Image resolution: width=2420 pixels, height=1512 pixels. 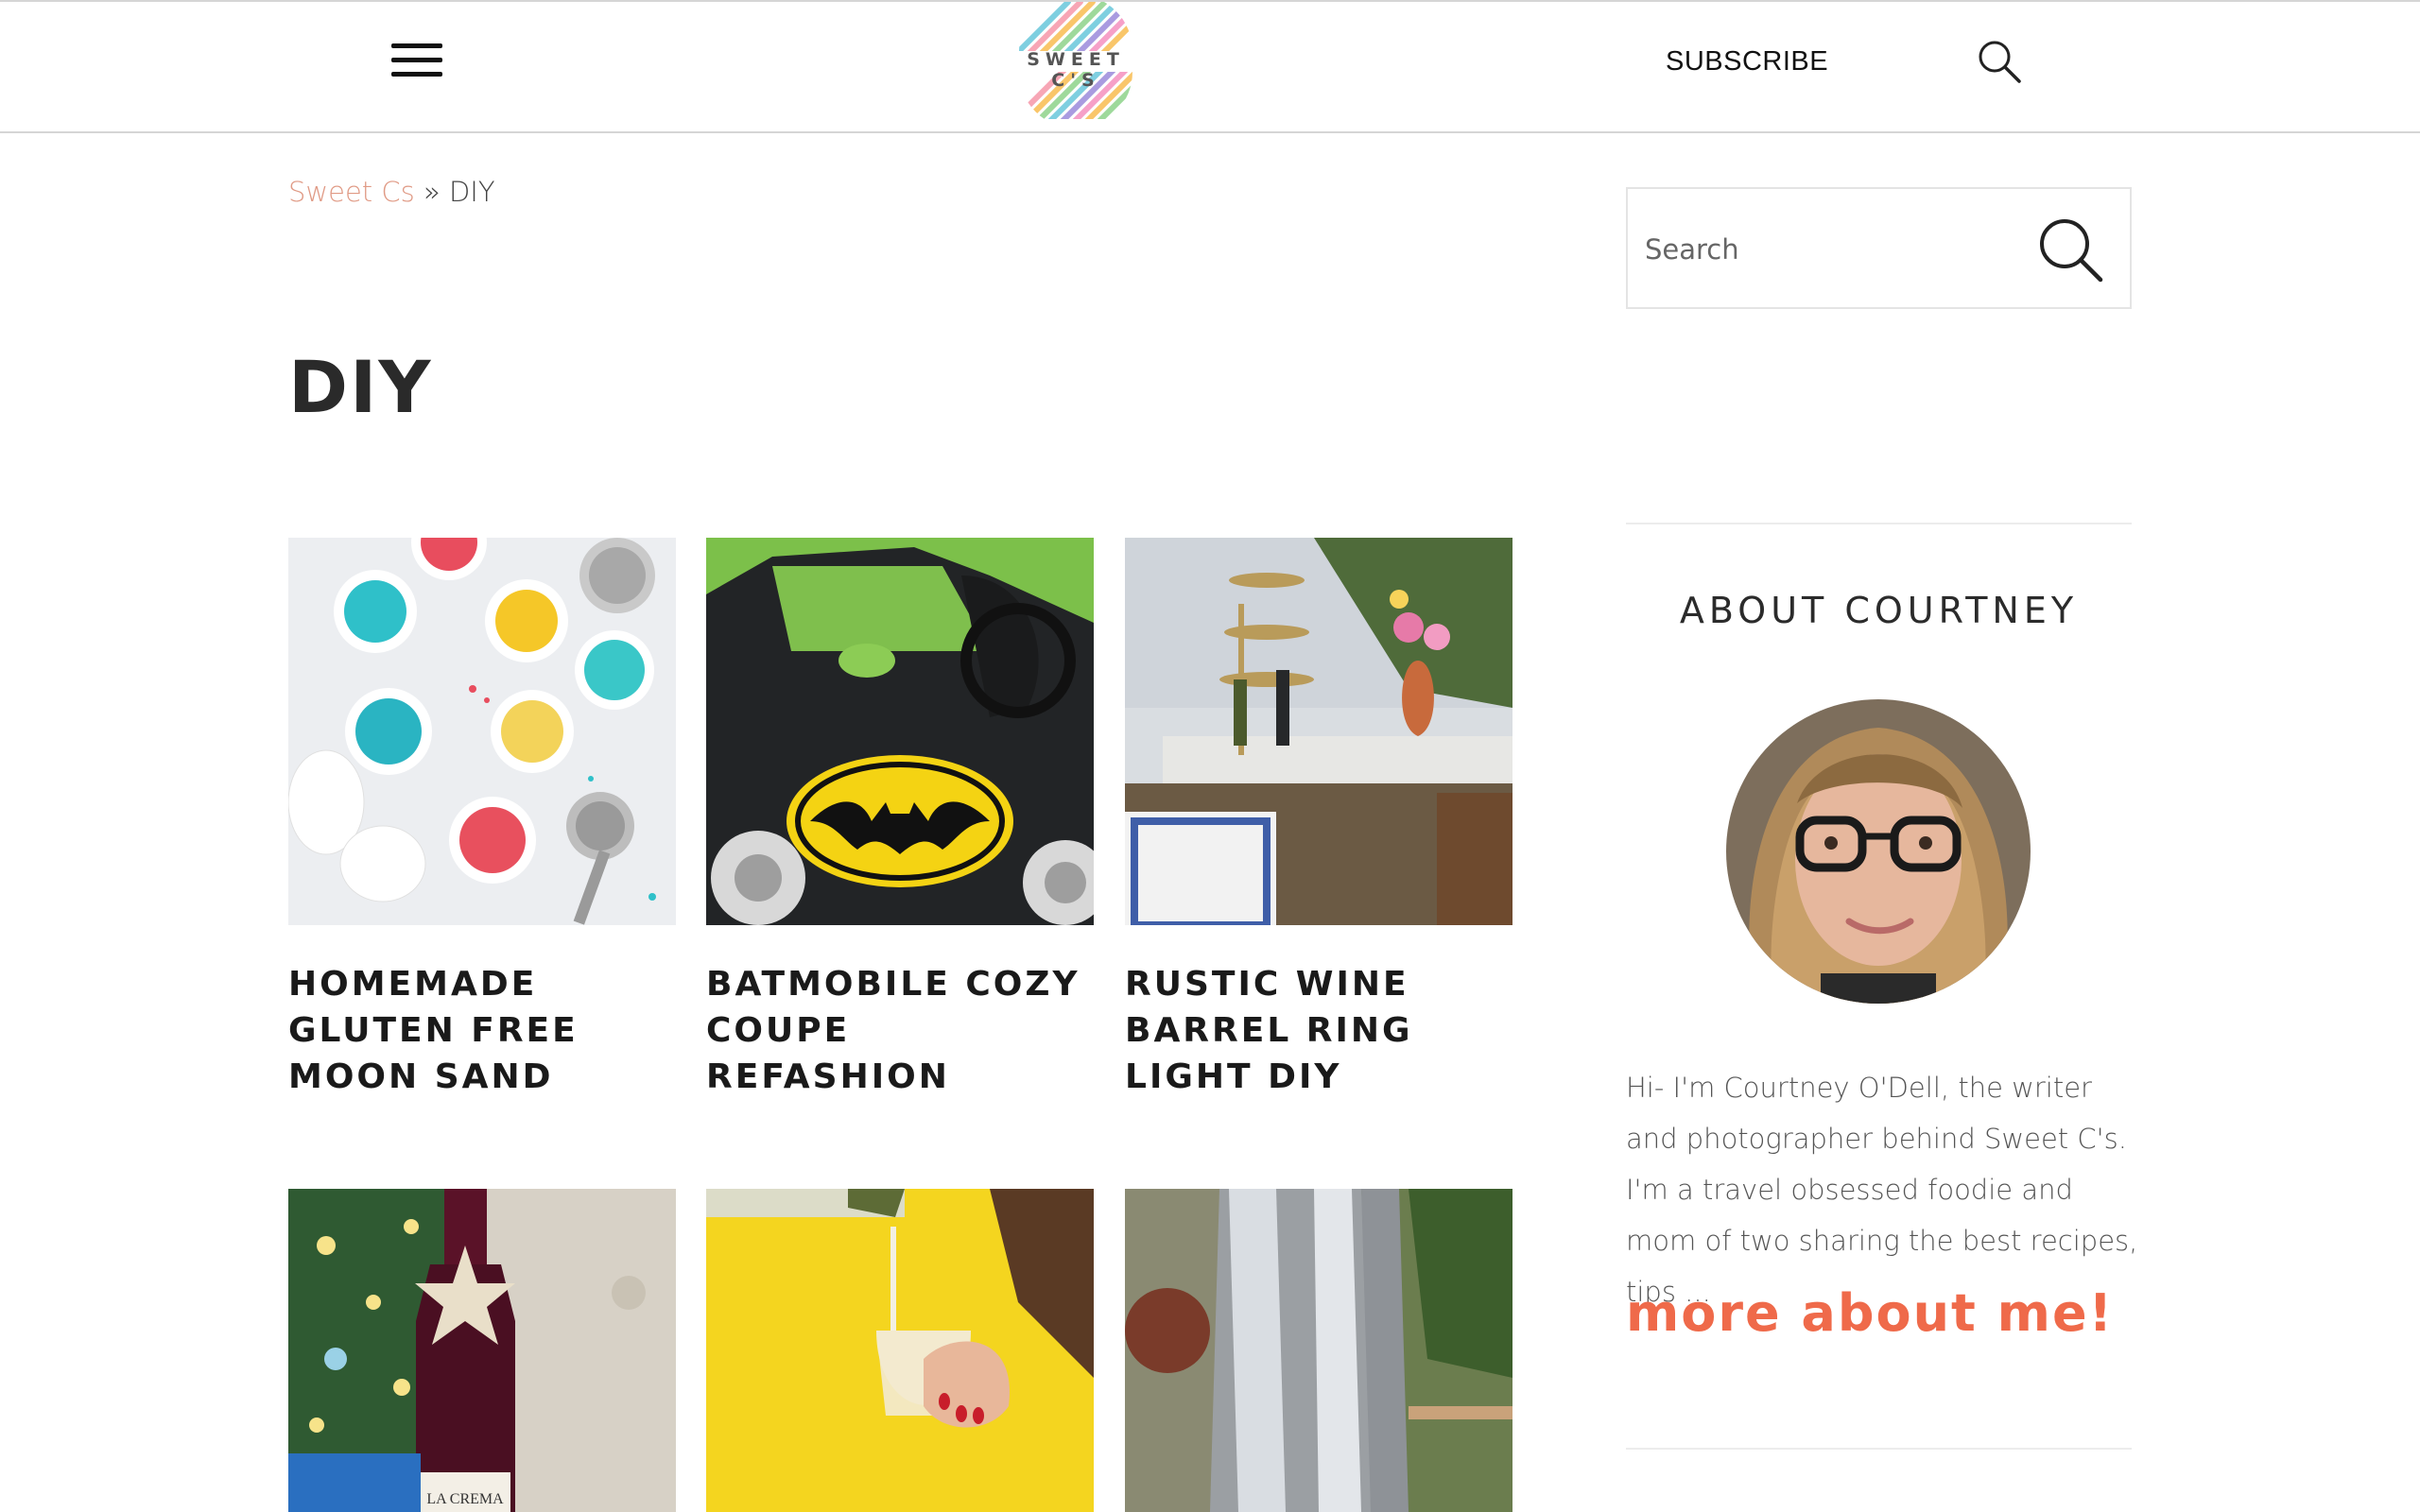 What do you see at coordinates (360, 387) in the screenshot?
I see `page-title: DIY` at bounding box center [360, 387].